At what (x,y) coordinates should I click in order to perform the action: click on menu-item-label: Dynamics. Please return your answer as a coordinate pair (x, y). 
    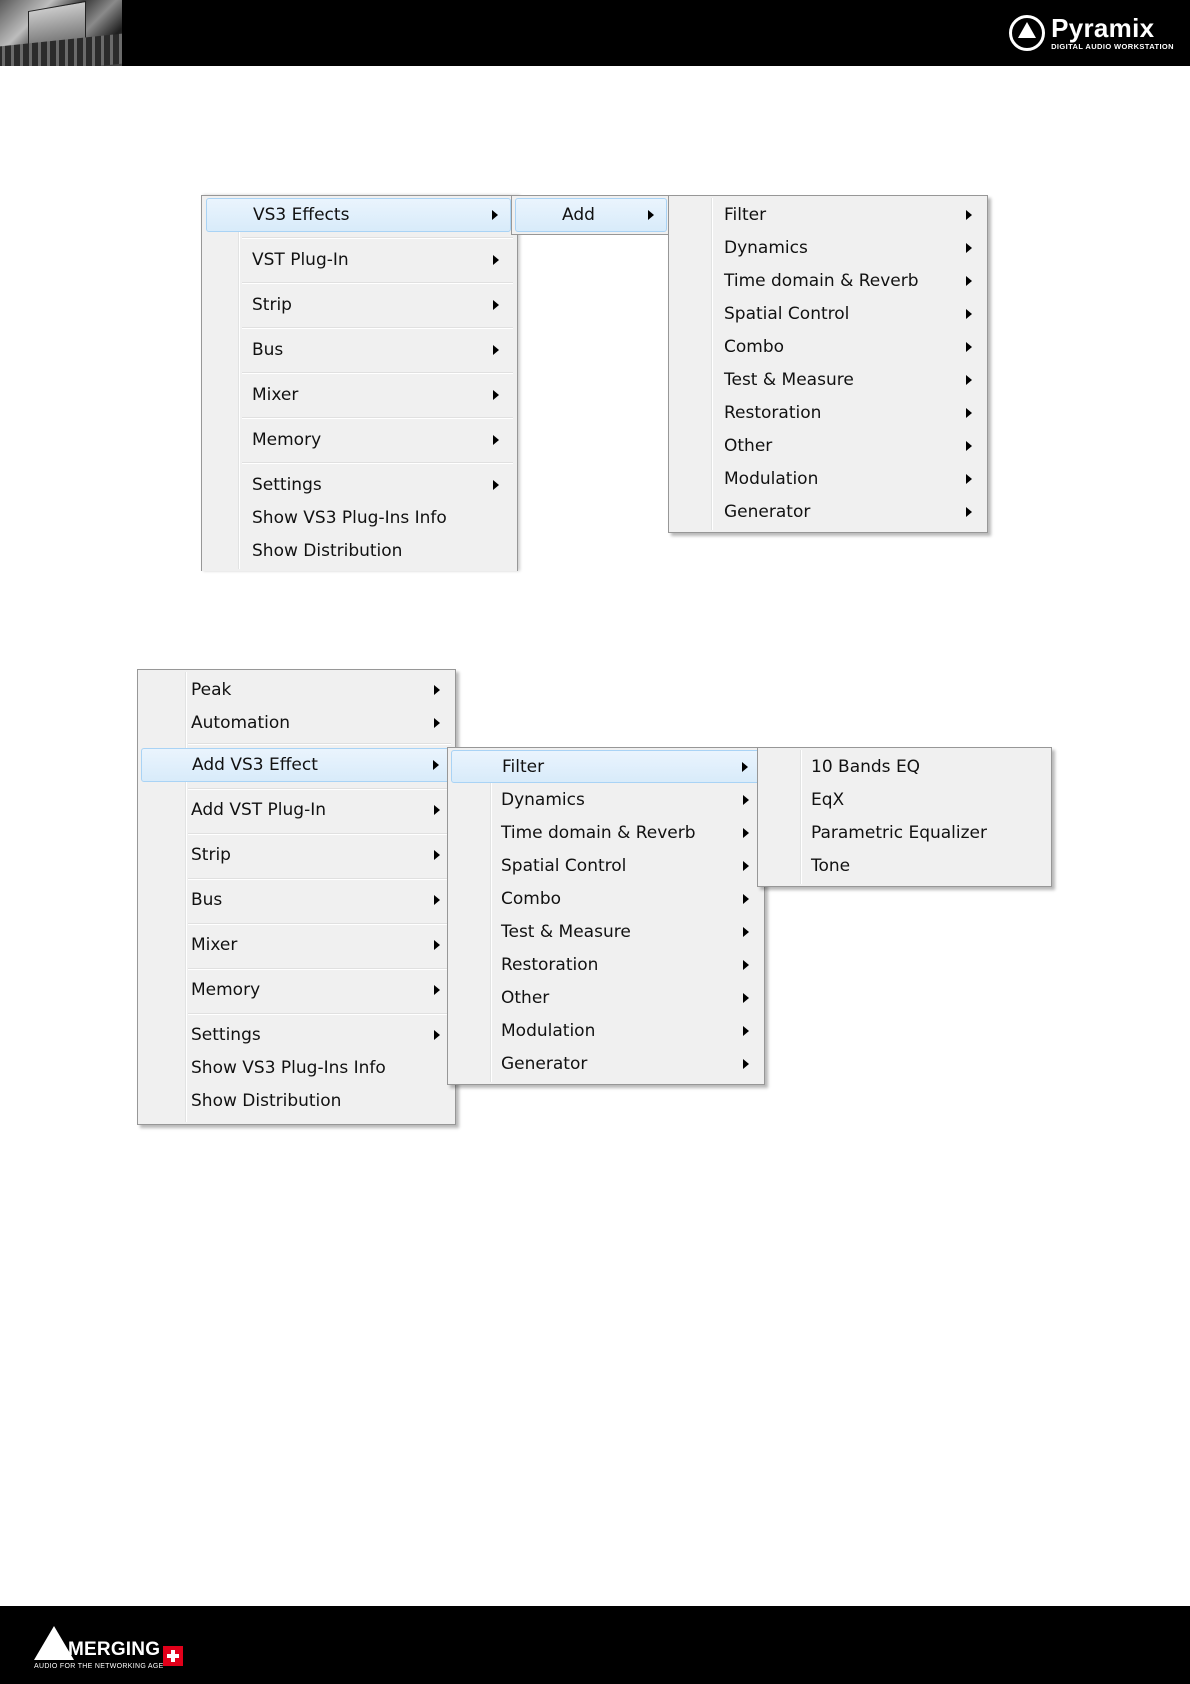
    Looking at the image, I should click on (766, 247).